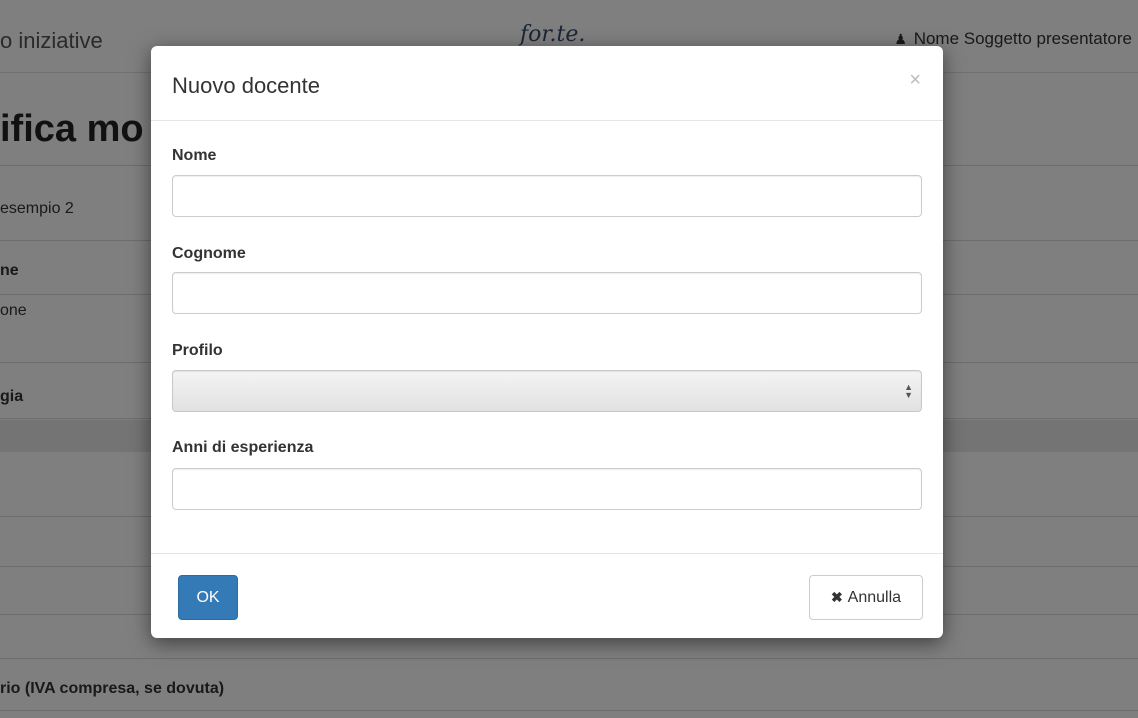  What do you see at coordinates (547, 391) in the screenshot?
I see `profilo-select: ▲ ▼` at bounding box center [547, 391].